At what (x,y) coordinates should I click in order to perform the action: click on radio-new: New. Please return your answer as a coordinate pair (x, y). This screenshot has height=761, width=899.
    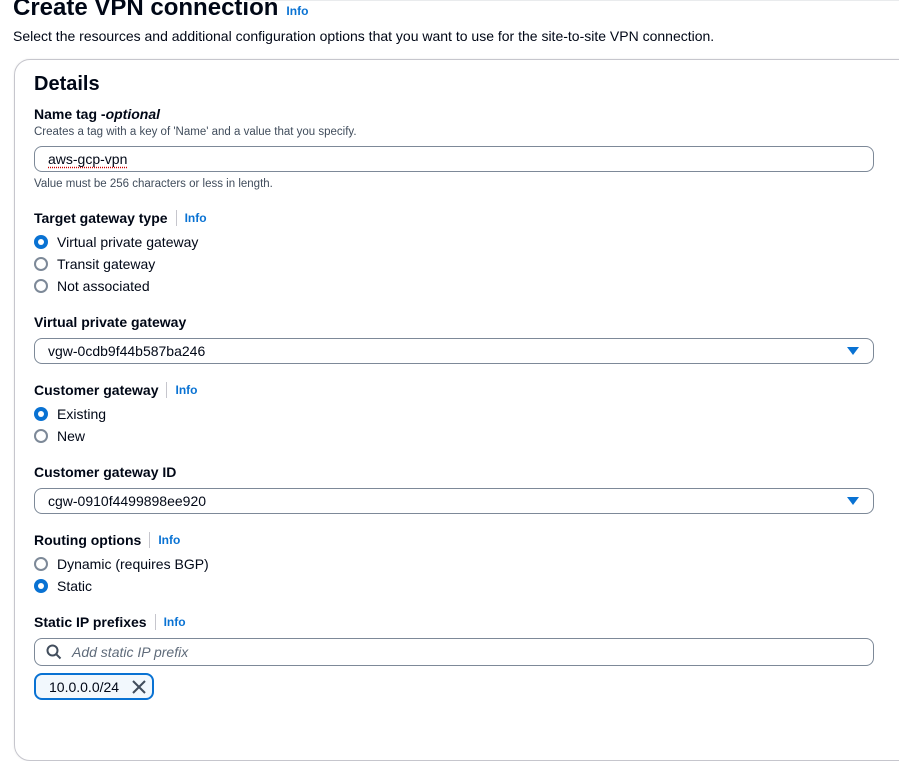
    Looking at the image, I should click on (59, 436).